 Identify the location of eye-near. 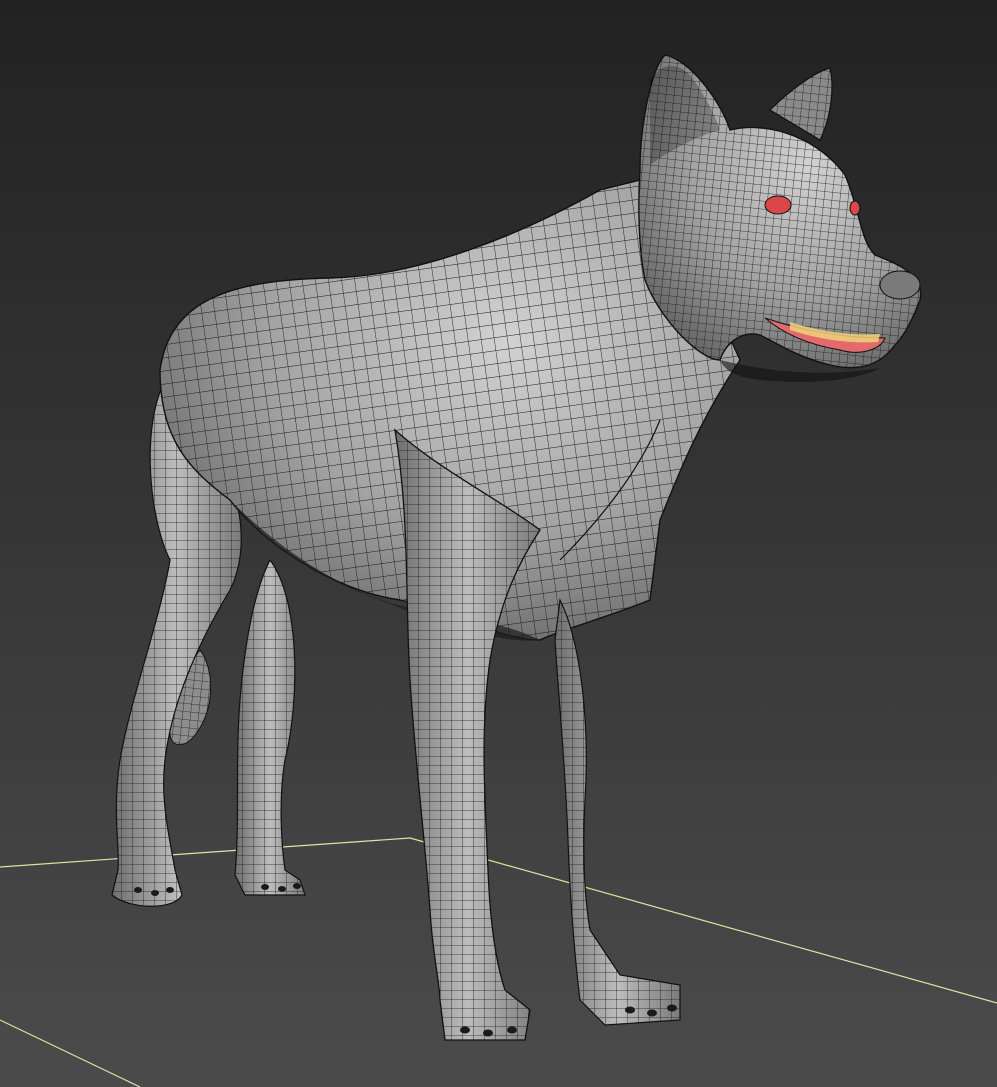
(778, 205).